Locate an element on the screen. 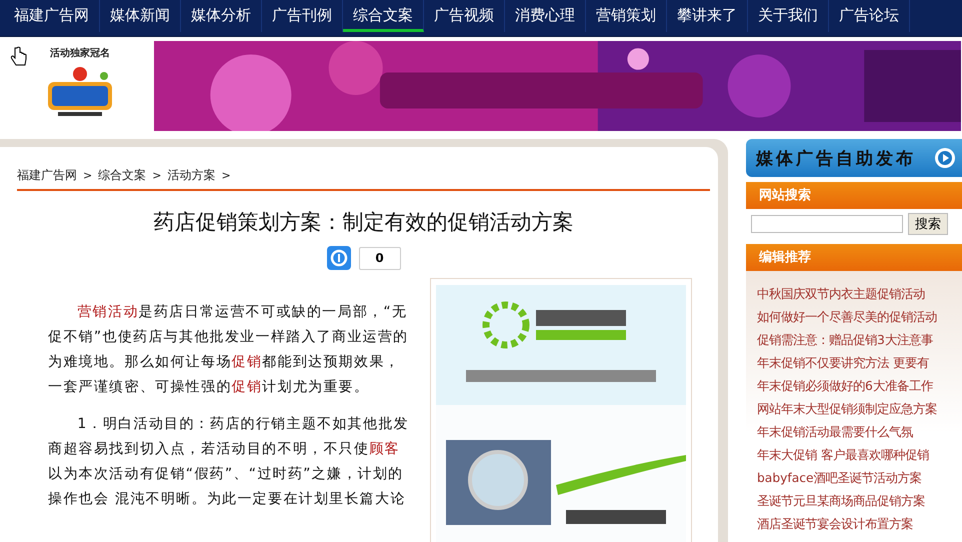 Image resolution: width=962 pixels, height=542 pixels. section-header: 网站搜索 is located at coordinates (854, 195).